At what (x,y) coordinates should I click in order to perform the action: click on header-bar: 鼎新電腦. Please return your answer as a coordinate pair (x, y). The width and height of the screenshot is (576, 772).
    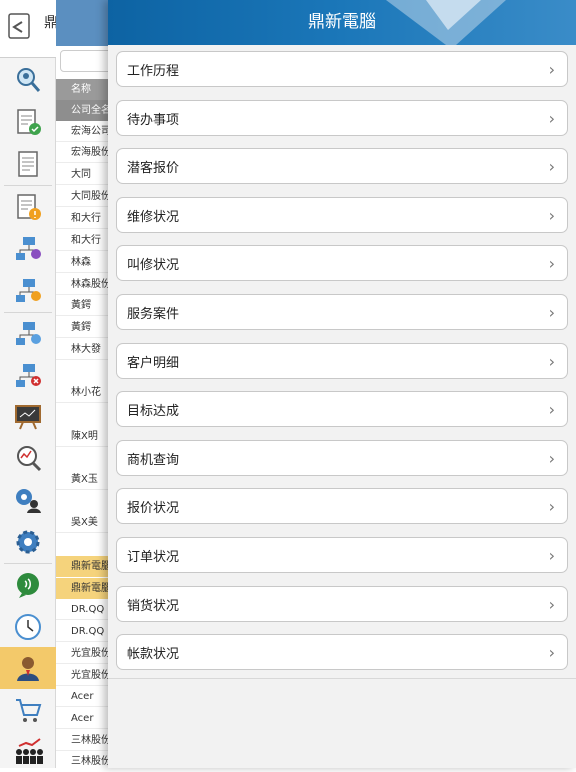
    Looking at the image, I should click on (342, 22).